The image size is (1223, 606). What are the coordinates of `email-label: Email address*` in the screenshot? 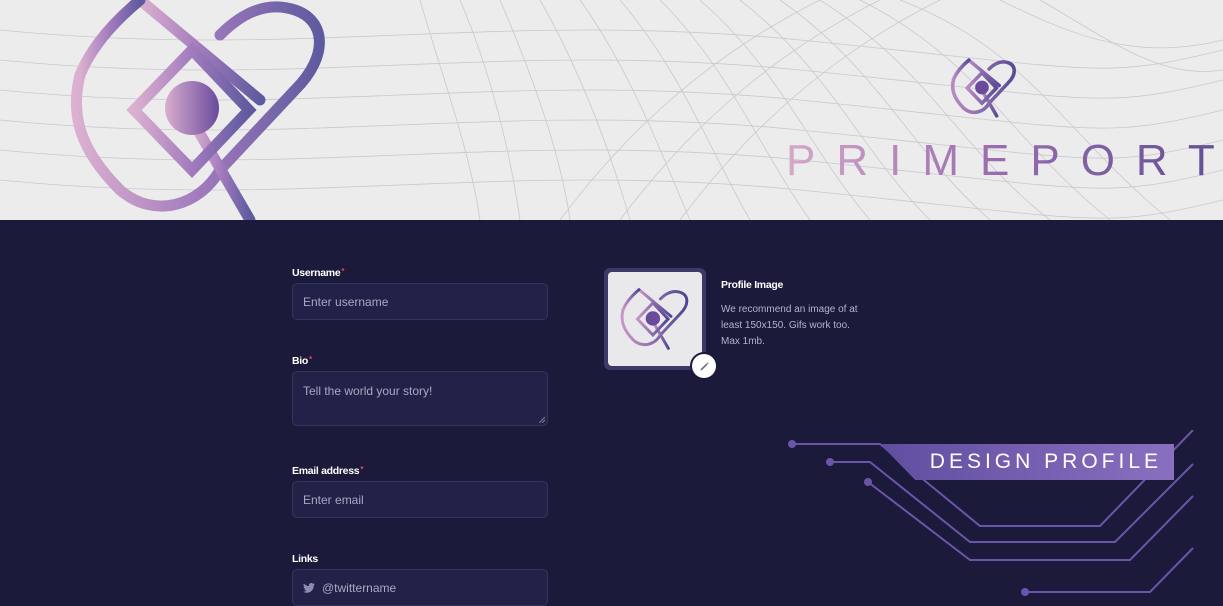 It's located at (327, 471).